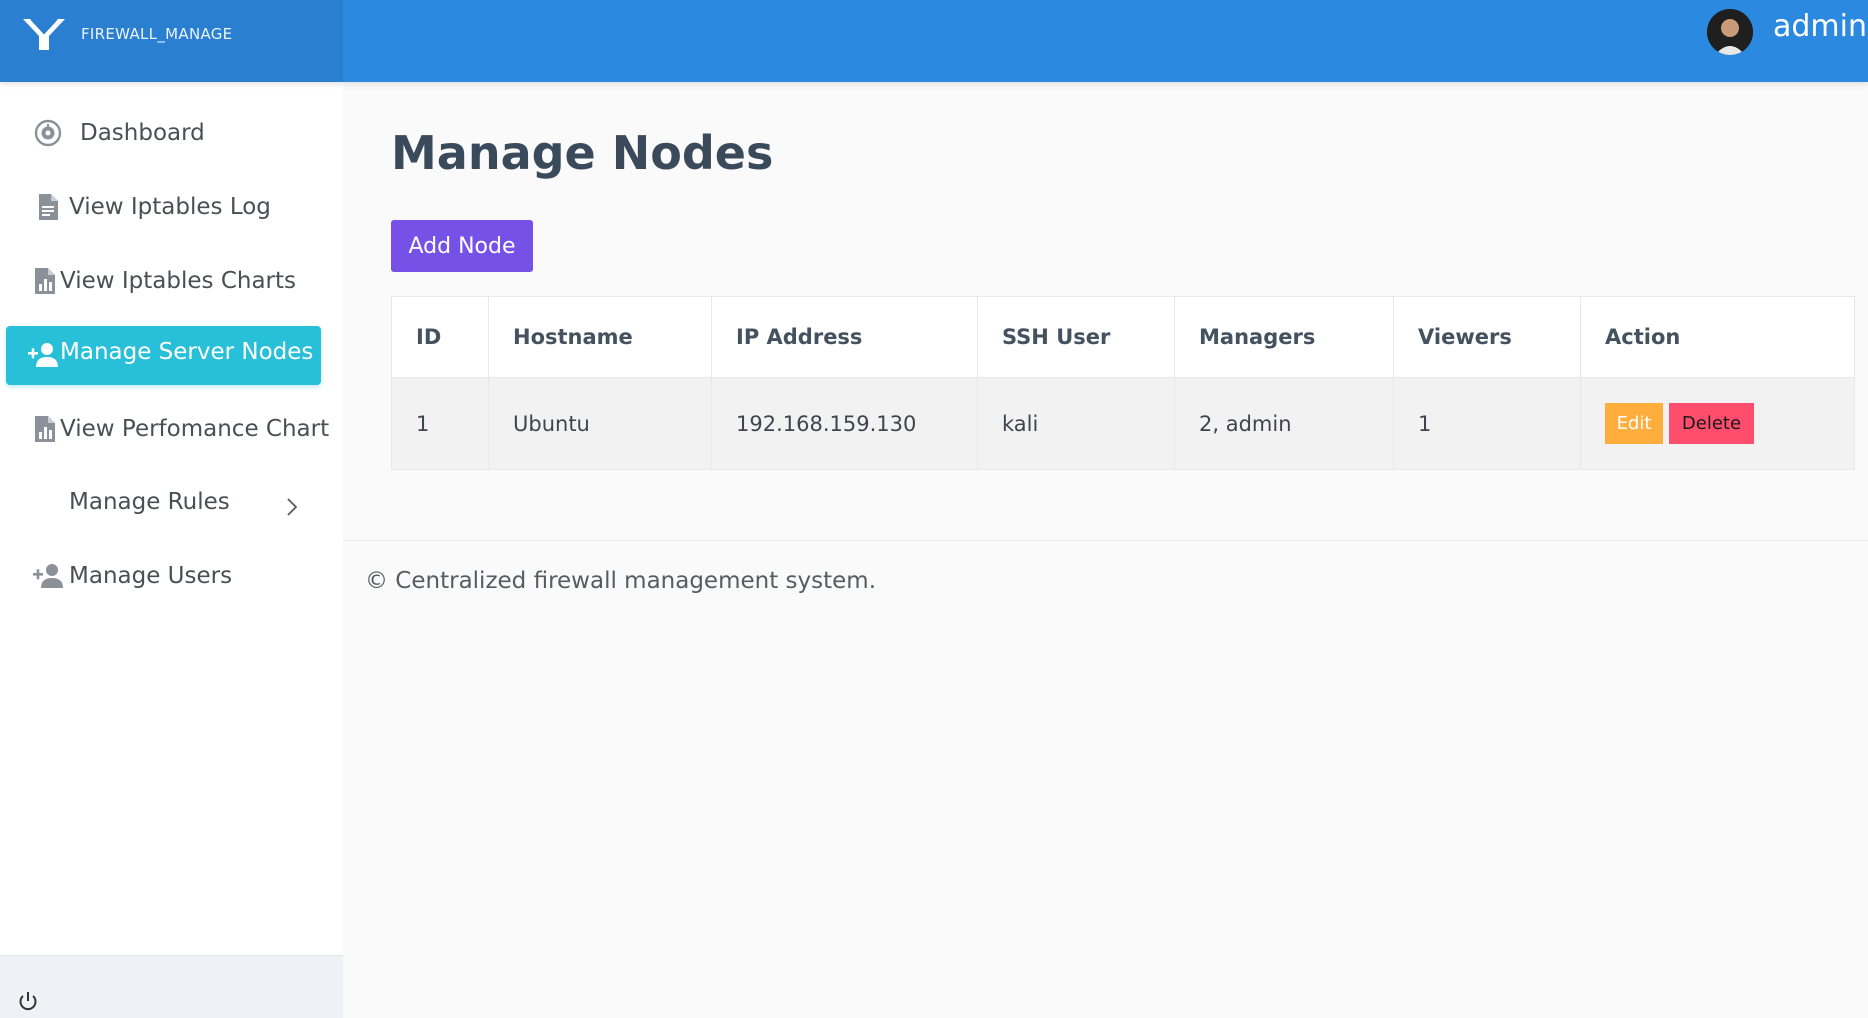 The height and width of the screenshot is (1018, 1868). Describe the element at coordinates (844, 337) in the screenshot. I see `column-header-ip-address: IP Address` at that location.